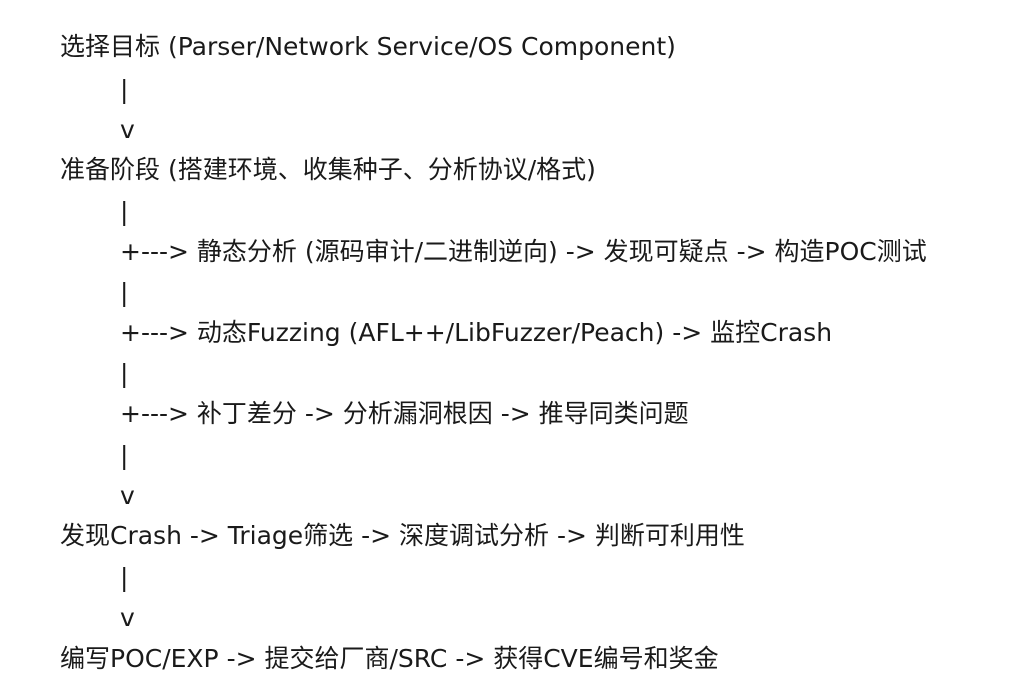 This screenshot has height=691, width=1020. I want to click on branch-patch-diffing: +---> 补丁差分 -> 分析漏洞根因 -> 推导同类问题, so click(404, 413).